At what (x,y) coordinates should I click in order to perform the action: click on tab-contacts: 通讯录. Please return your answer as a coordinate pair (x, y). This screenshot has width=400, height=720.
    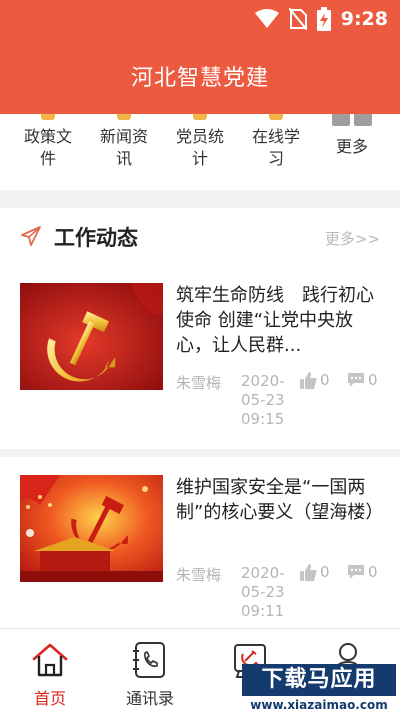
    Looking at the image, I should click on (150, 674).